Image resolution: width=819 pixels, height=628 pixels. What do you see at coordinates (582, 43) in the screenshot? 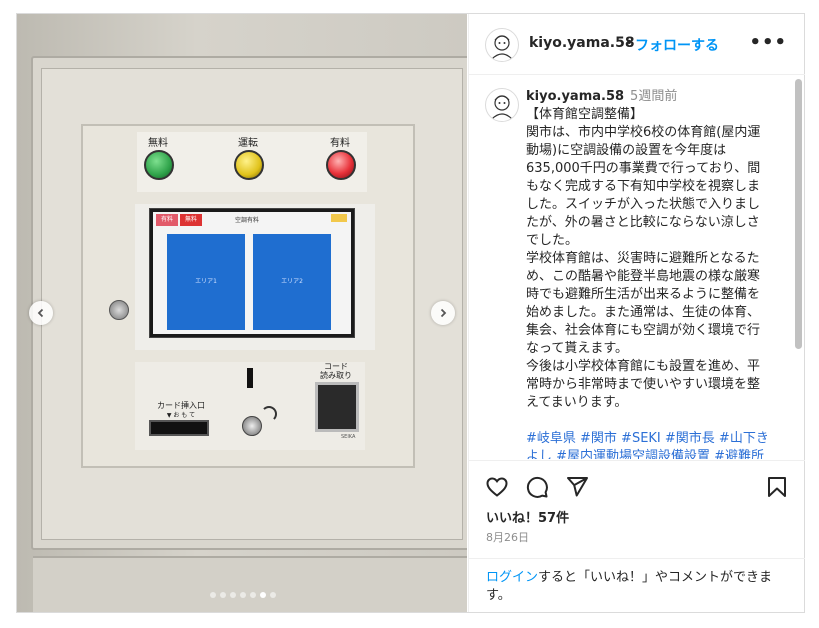
I see `header-username: kiyo.yama.58` at bounding box center [582, 43].